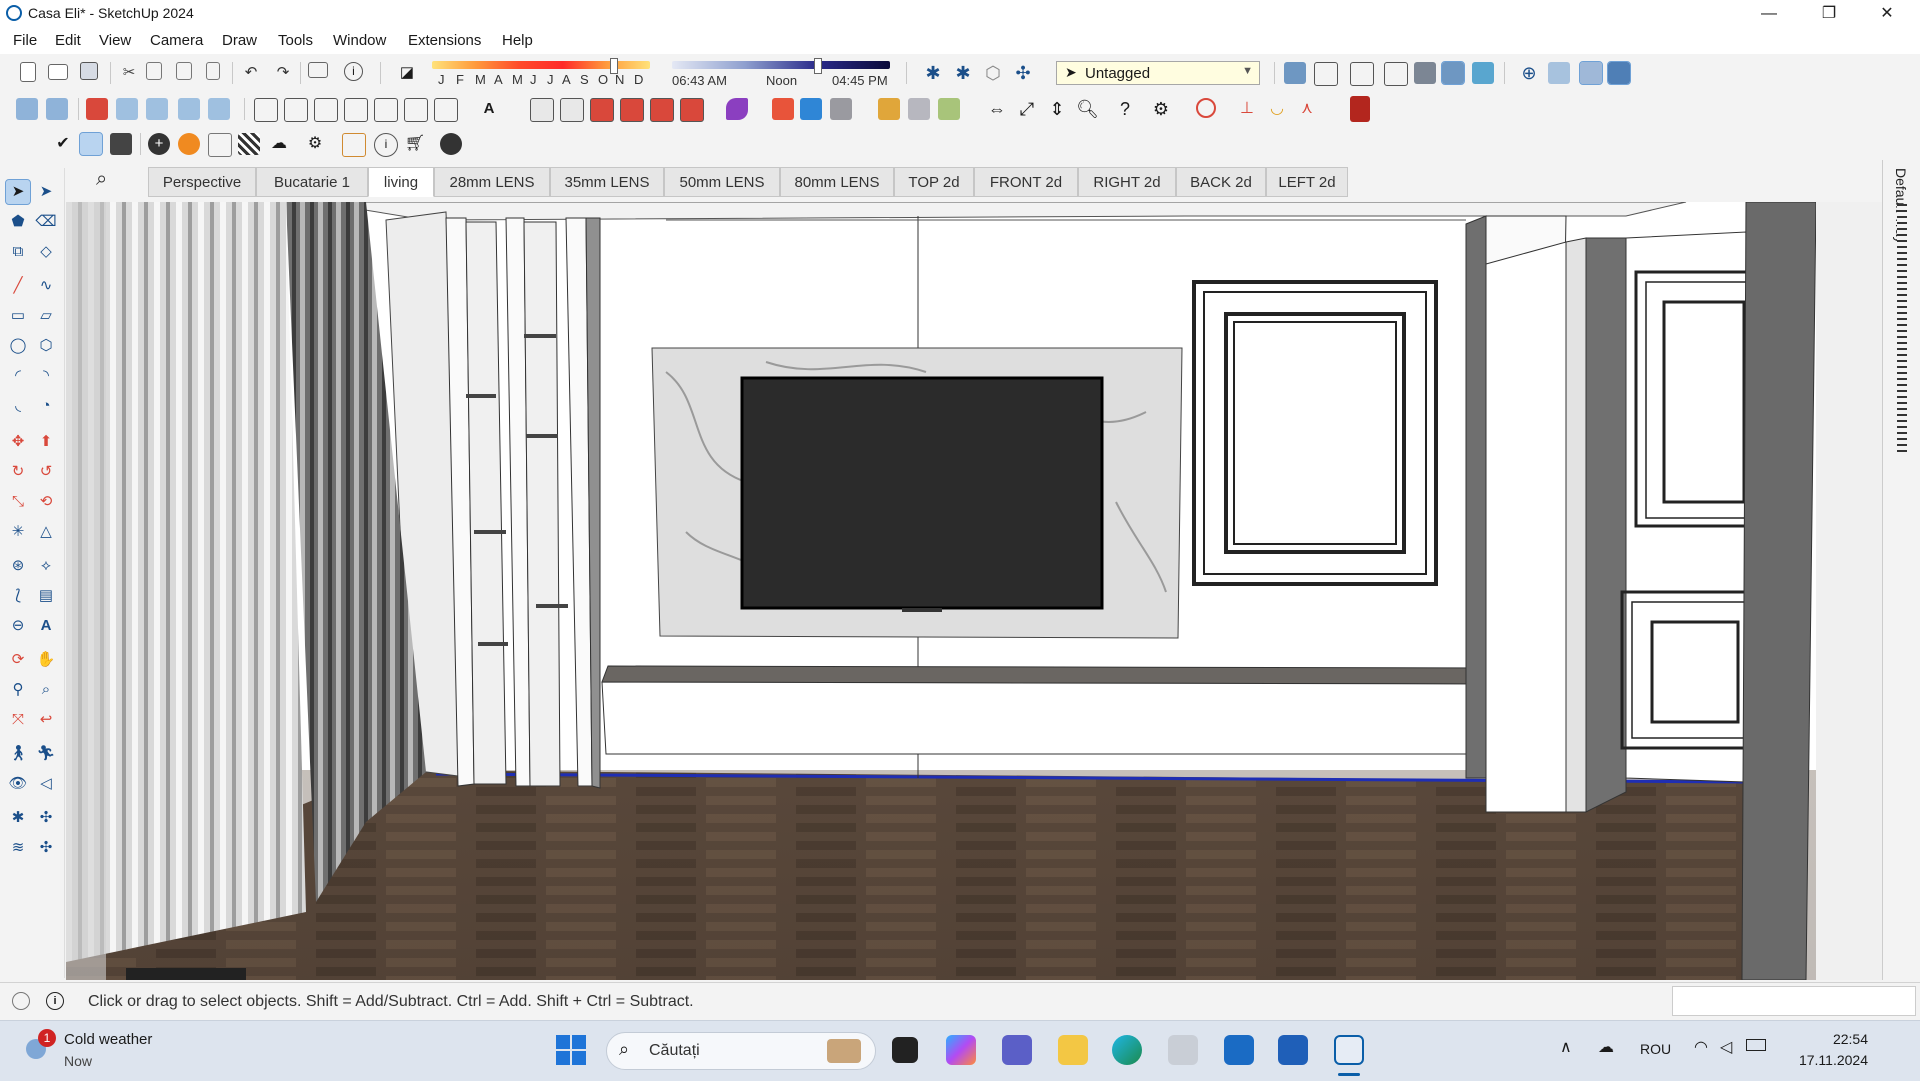 This screenshot has width=1920, height=1081. Describe the element at coordinates (189, 109) in the screenshot. I see `stamp-icon` at that location.